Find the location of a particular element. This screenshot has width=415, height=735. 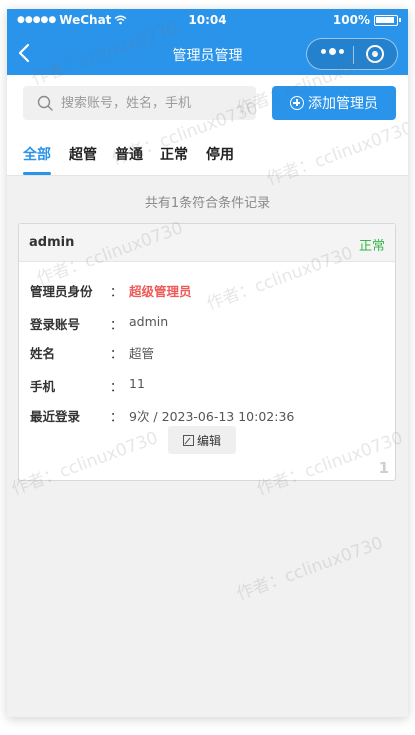

field-value: 超级管理员 is located at coordinates (160, 291).